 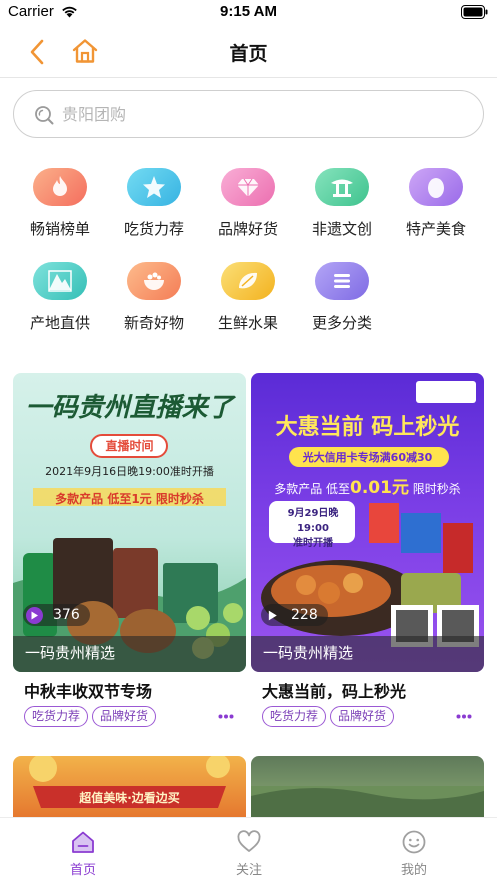 I want to click on view-count: 228, so click(x=304, y=615).